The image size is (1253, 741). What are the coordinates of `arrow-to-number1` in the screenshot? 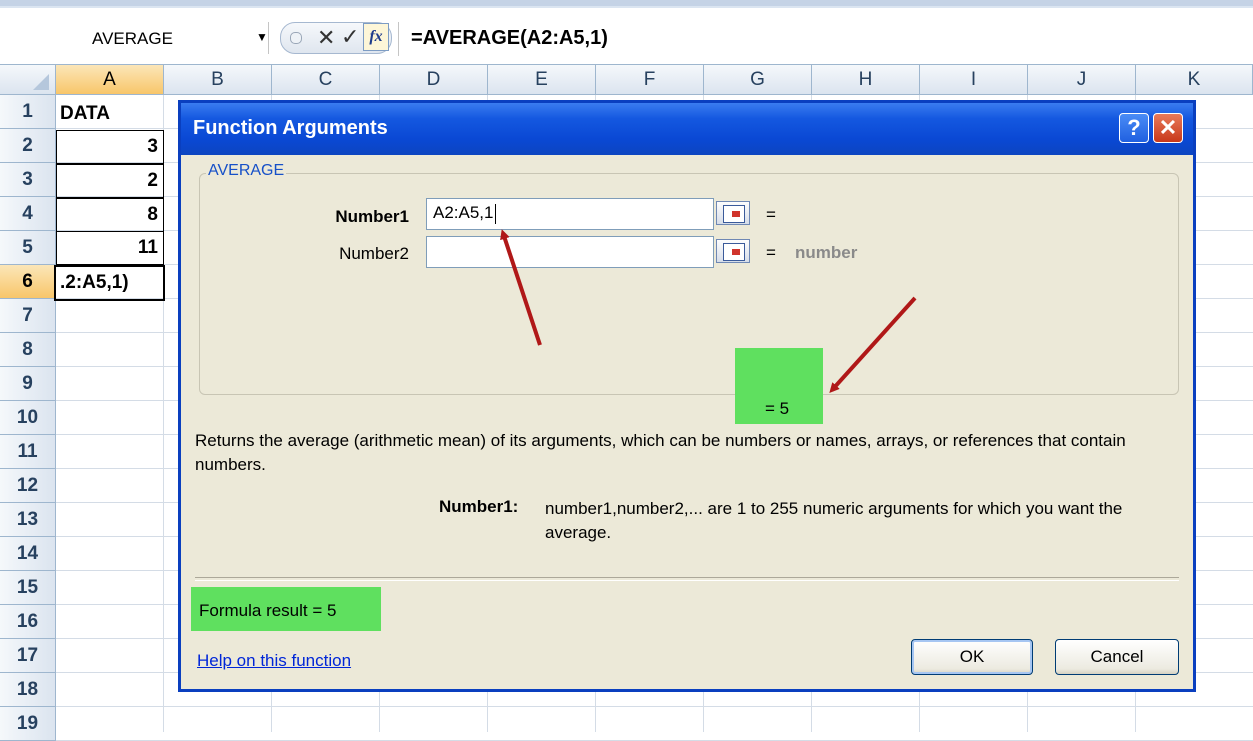 It's located at (521, 287).